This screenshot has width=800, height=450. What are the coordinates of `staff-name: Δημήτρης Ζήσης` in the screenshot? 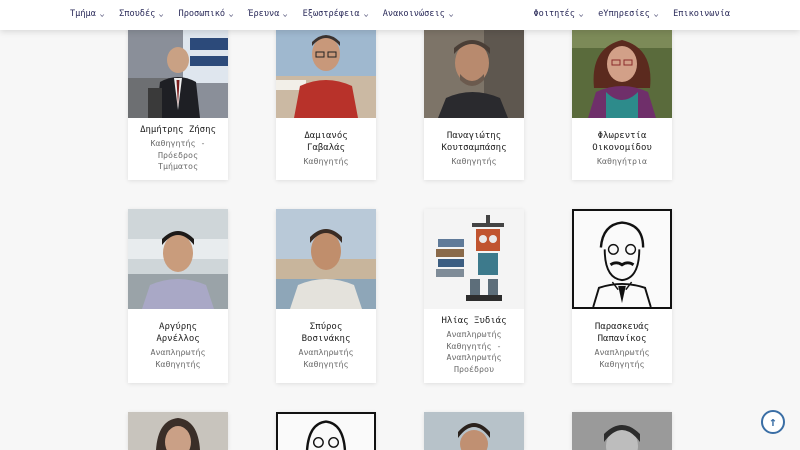 It's located at (178, 130).